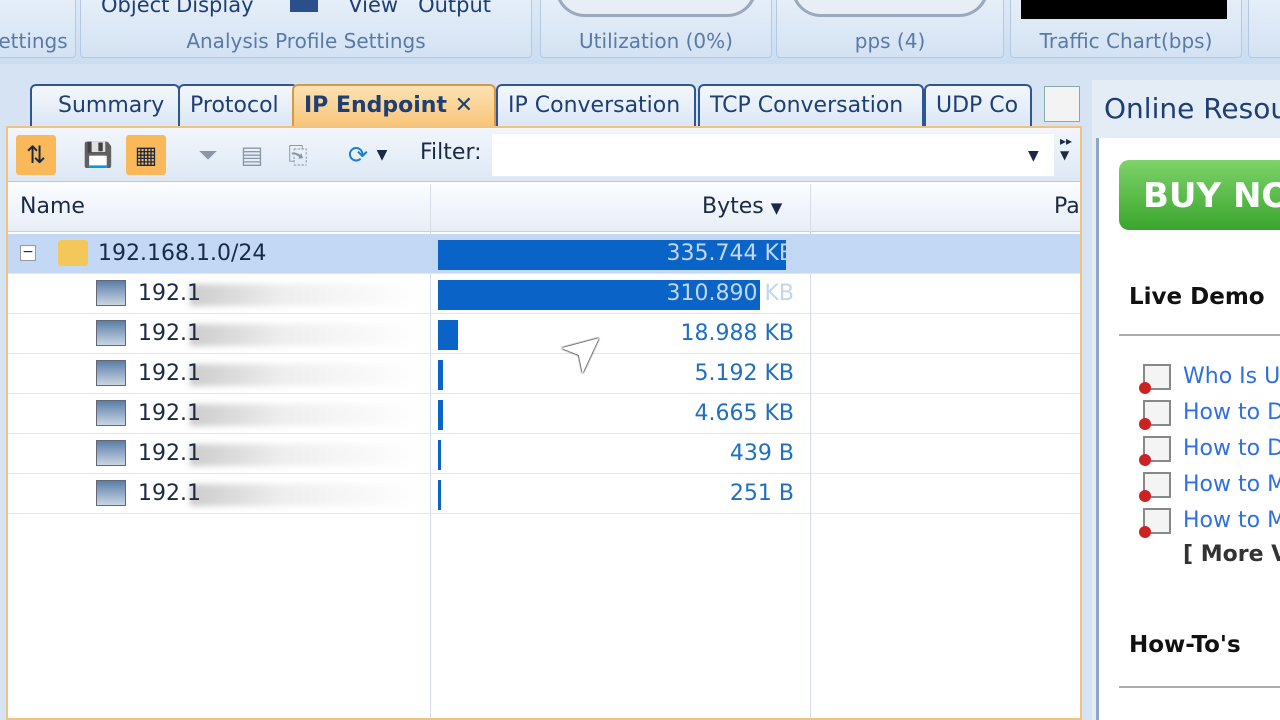  I want to click on locate-icon: ⎘, so click(298, 155).